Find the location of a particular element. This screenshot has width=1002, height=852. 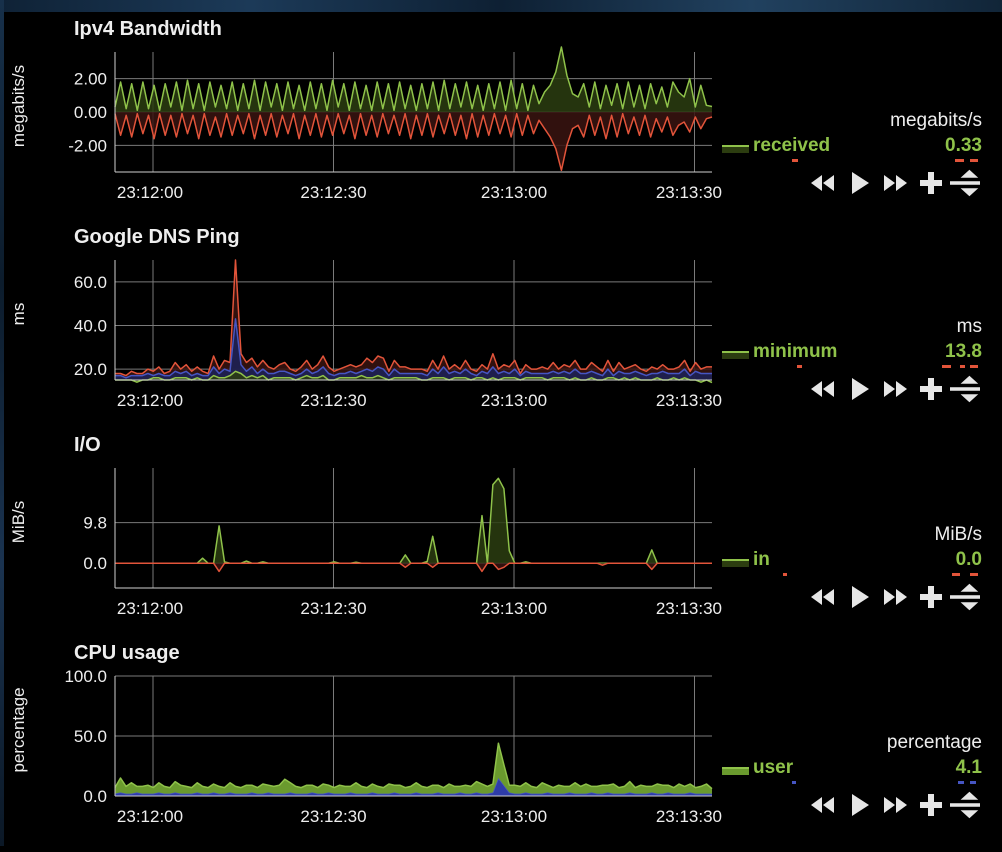

legend: percentage user 4.1 is located at coordinates (851, 792).